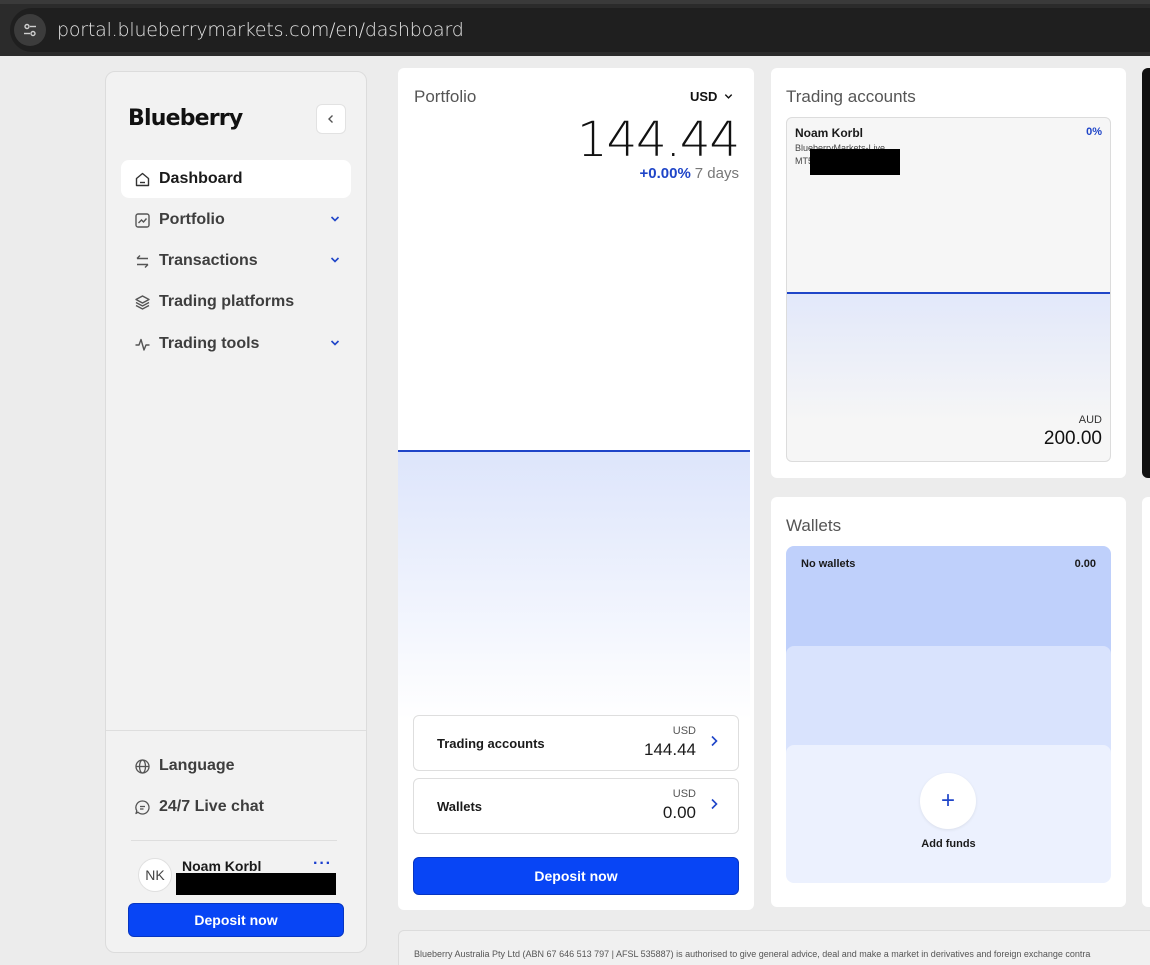  I want to click on activity-icon, so click(142, 344).